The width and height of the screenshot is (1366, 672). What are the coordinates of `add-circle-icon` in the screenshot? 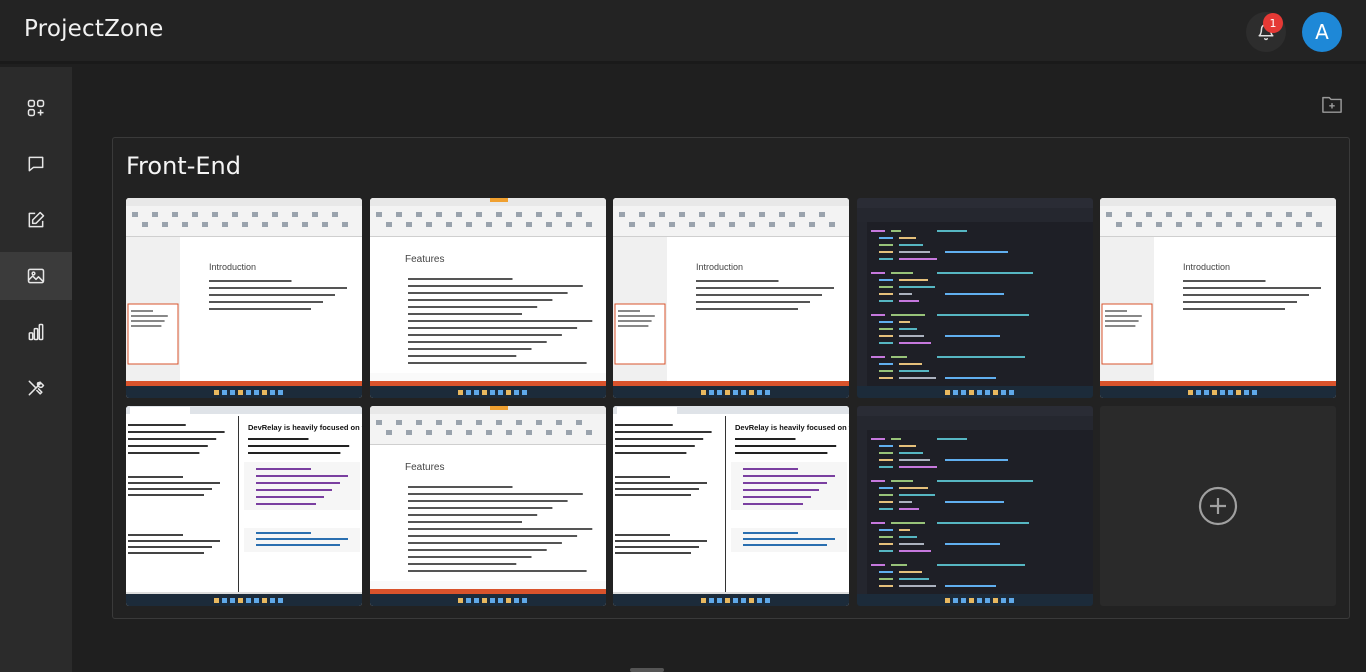 It's located at (1218, 506).